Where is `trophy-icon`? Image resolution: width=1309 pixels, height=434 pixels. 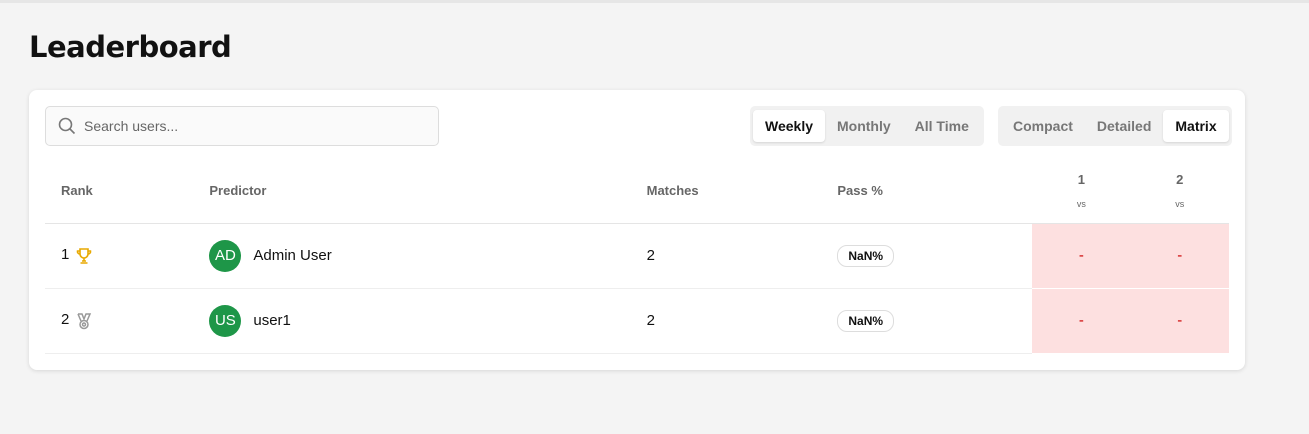
trophy-icon is located at coordinates (84, 255).